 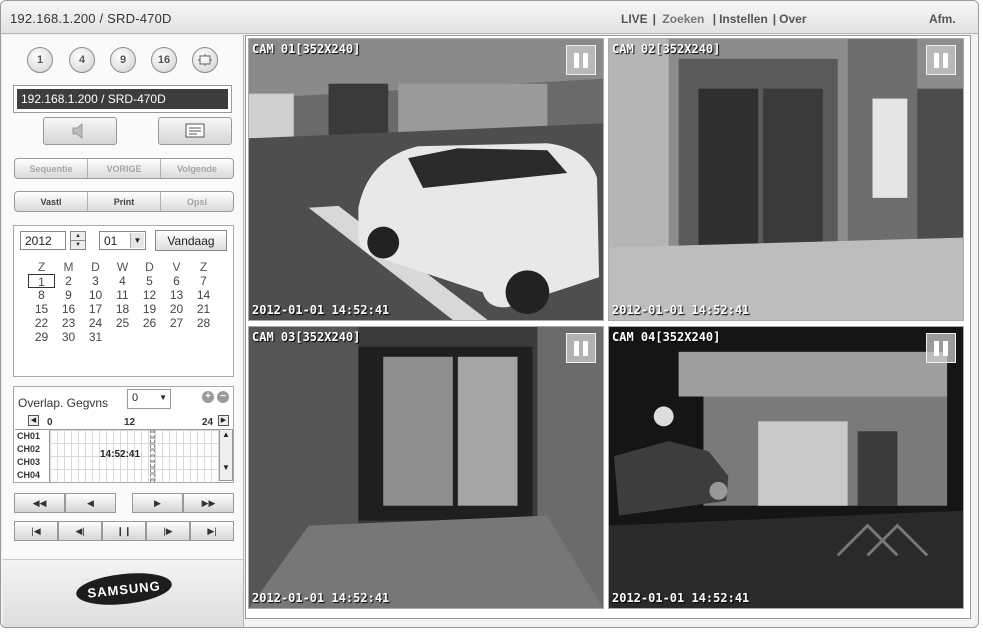 What do you see at coordinates (51, 201) in the screenshot?
I see `freeze-button: Vastl` at bounding box center [51, 201].